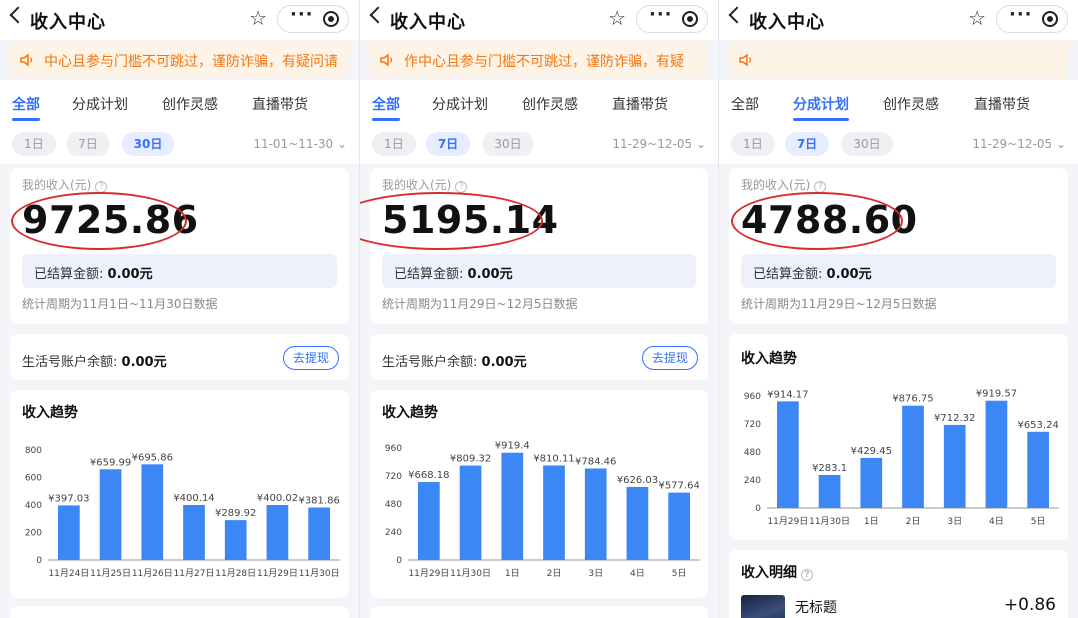 The image size is (1078, 618). I want to click on detail-card: 收入明细? 无标题 +0.86, so click(898, 584).